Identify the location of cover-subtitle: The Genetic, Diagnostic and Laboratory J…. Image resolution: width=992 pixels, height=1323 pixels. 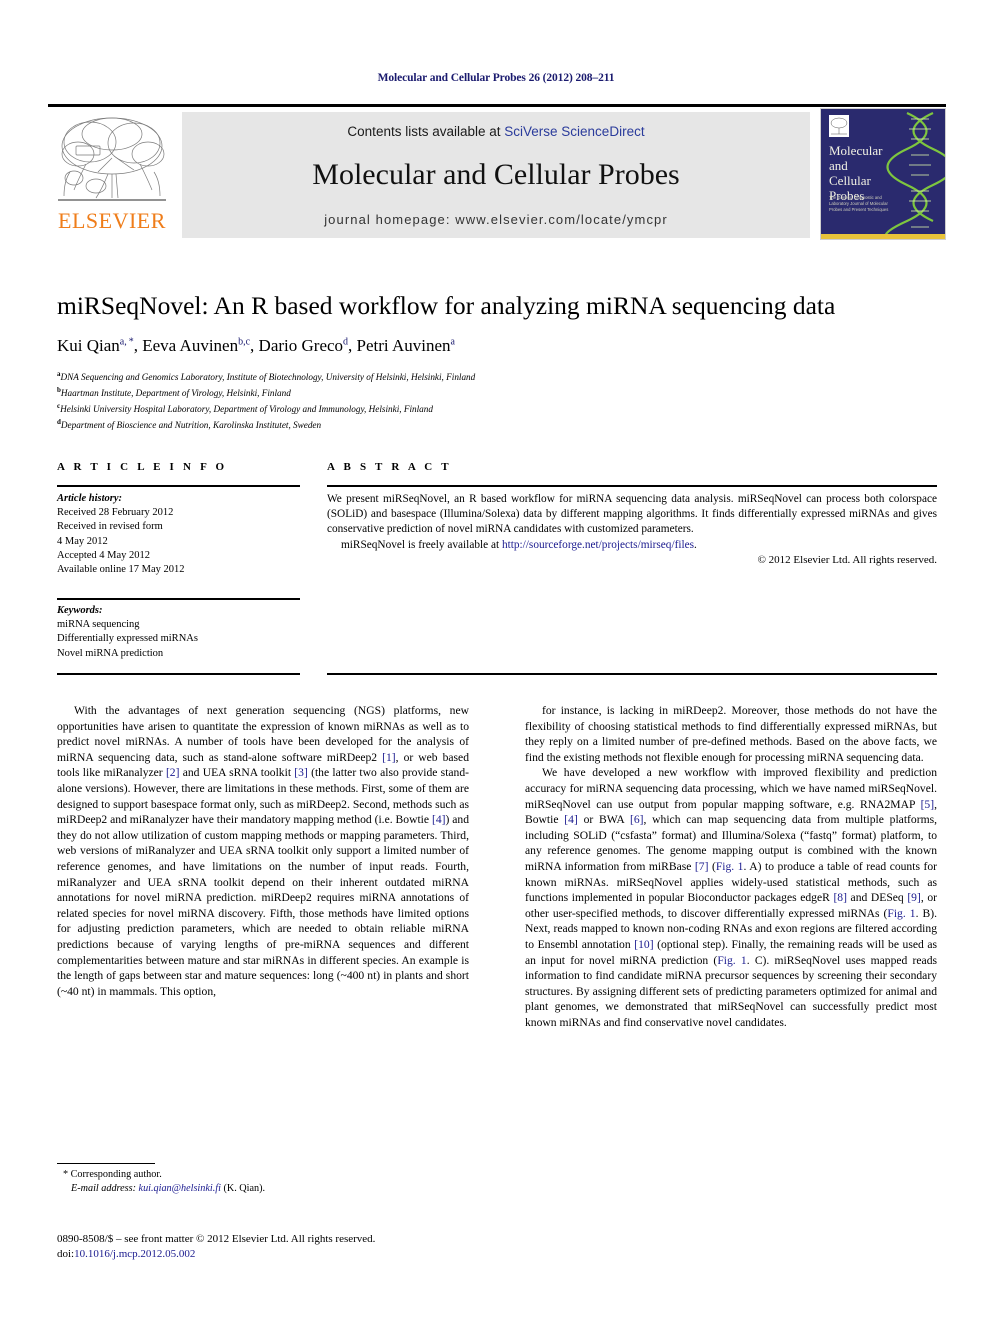
(859, 203).